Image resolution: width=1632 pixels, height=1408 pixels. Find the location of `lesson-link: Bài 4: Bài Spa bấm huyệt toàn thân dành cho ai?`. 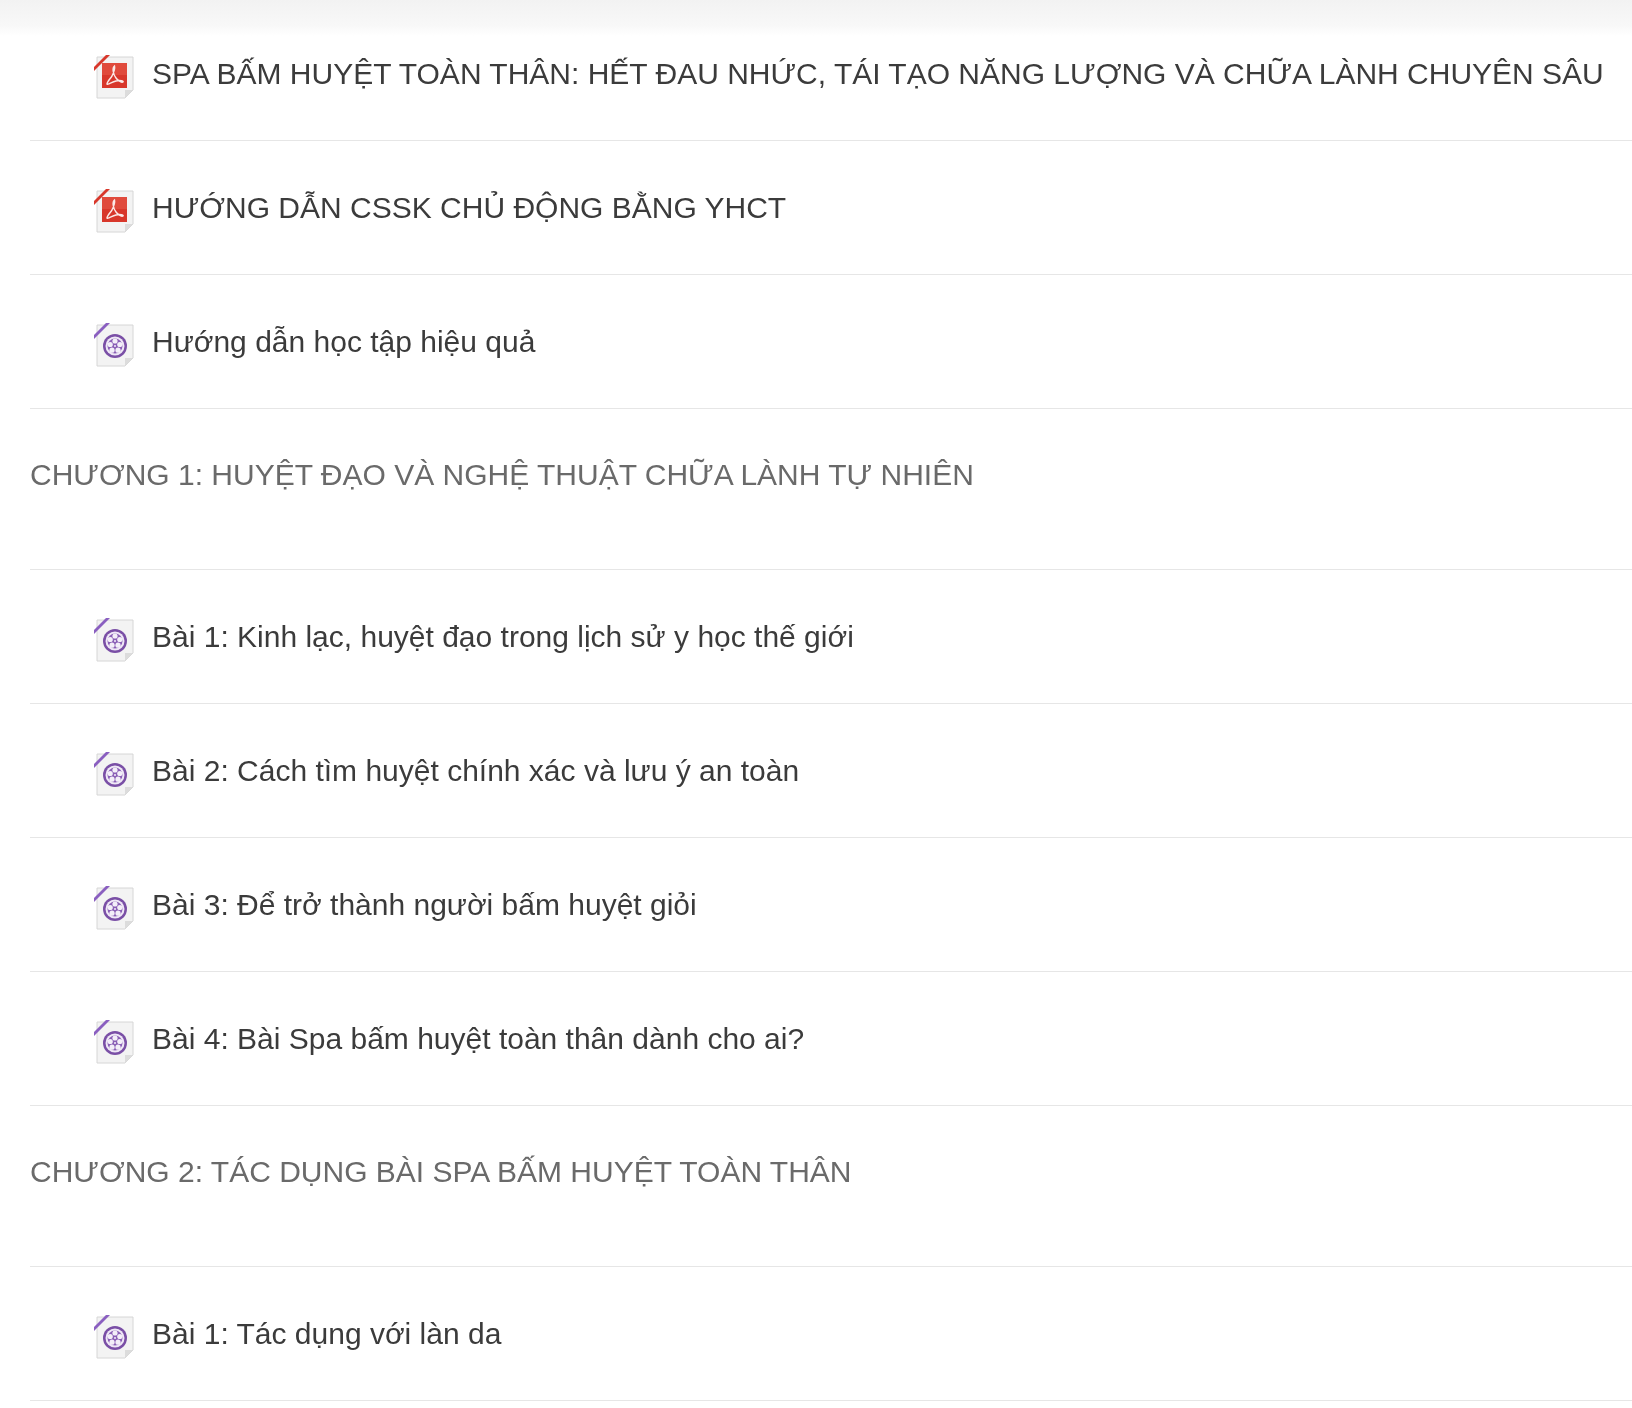

lesson-link: Bài 4: Bài Spa bấm huyệt toàn thân dành cho ai? is located at coordinates (478, 1038).